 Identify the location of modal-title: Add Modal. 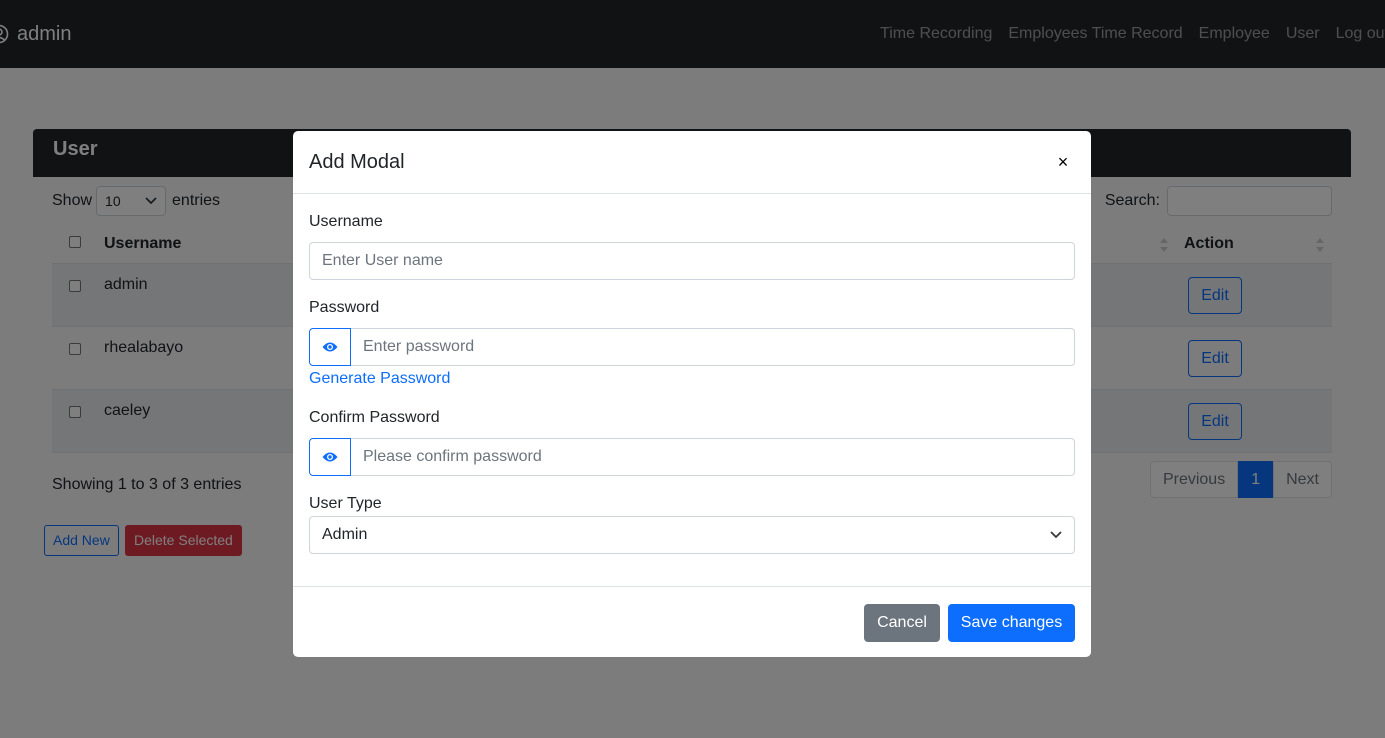
(357, 161).